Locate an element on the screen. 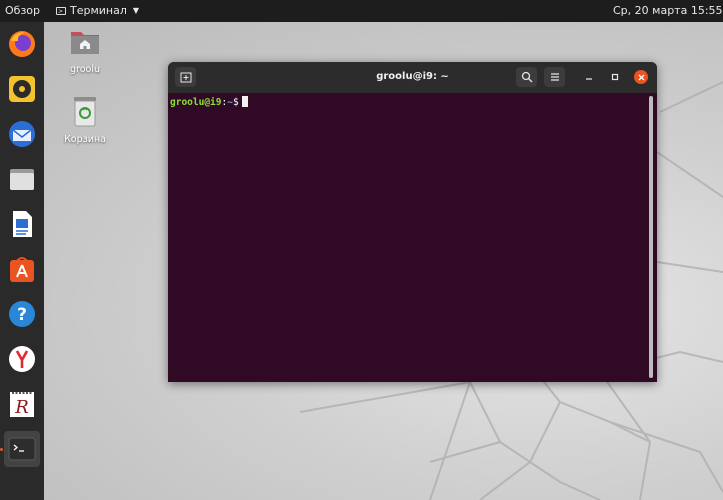  dock-item-firefox is located at coordinates (22, 44).